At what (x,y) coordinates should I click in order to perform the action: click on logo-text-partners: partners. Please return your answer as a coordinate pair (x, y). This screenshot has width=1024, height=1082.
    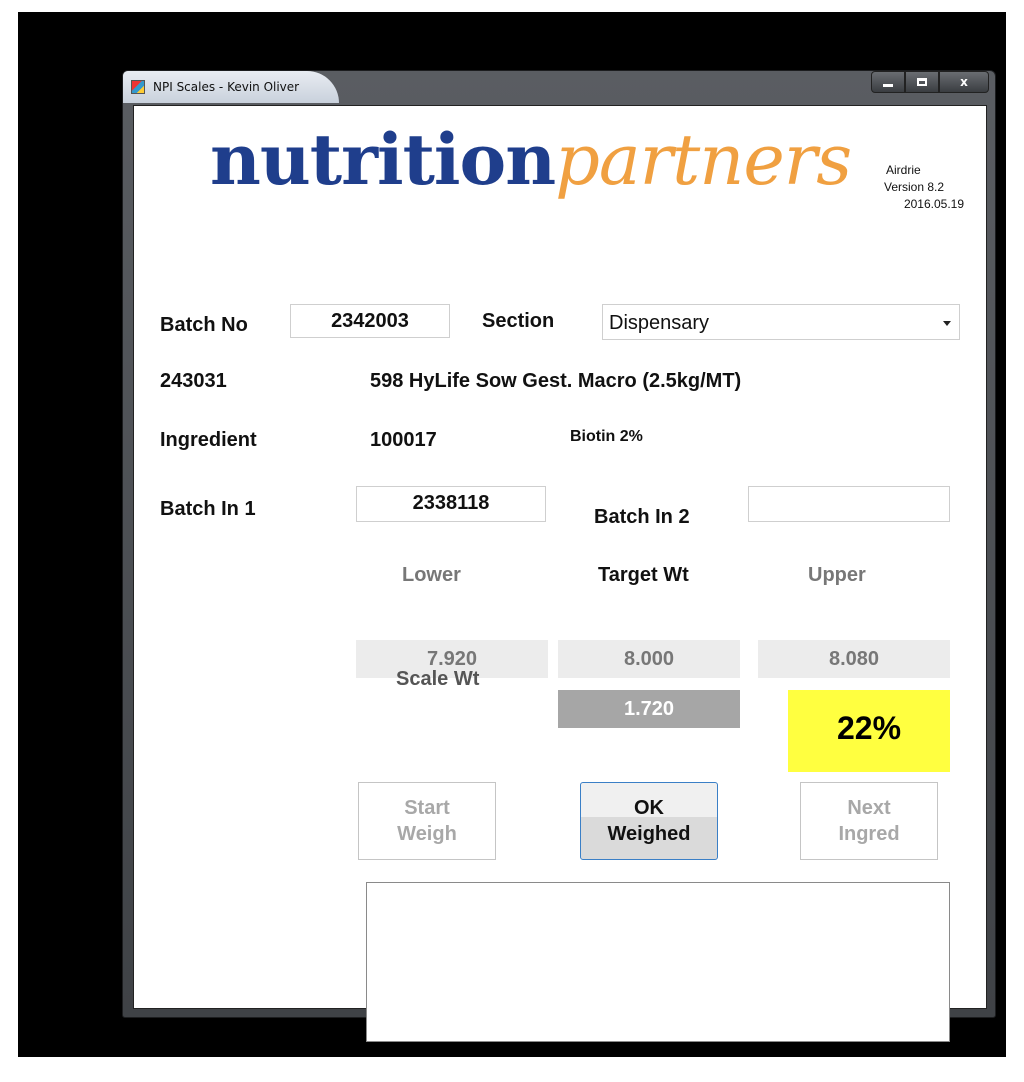
    Looking at the image, I should click on (703, 160).